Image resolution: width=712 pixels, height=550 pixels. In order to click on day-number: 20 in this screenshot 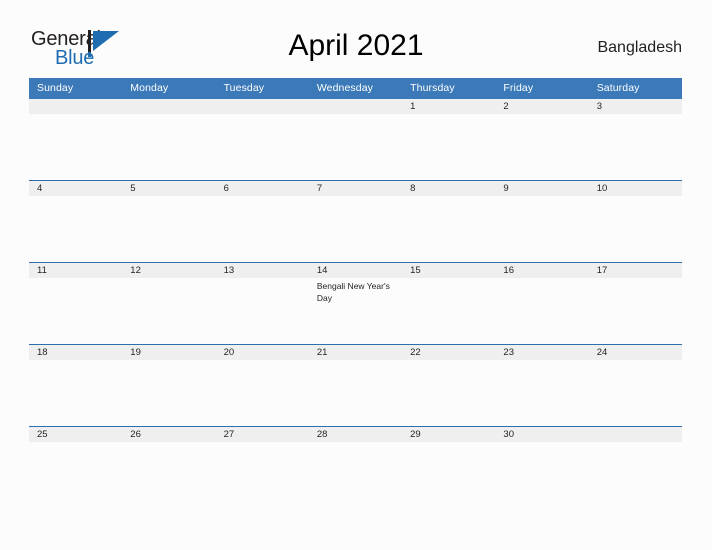, I will do `click(262, 352)`.